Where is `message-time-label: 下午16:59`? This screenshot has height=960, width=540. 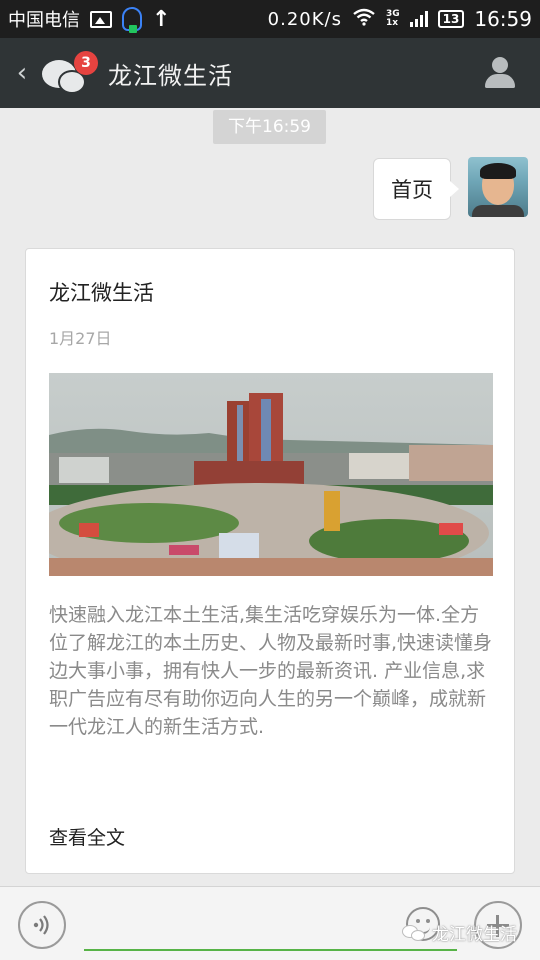
message-time-label: 下午16:59 is located at coordinates (269, 127).